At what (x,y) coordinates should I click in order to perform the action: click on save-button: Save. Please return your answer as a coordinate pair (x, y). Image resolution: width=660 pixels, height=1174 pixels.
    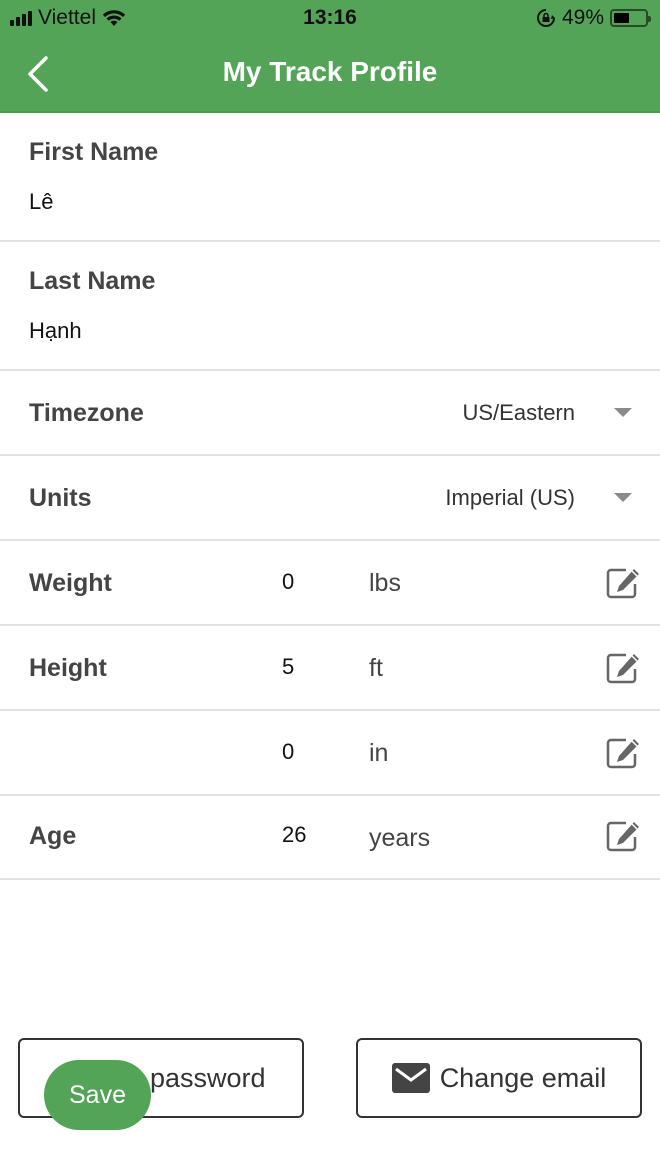
    Looking at the image, I should click on (97, 1095).